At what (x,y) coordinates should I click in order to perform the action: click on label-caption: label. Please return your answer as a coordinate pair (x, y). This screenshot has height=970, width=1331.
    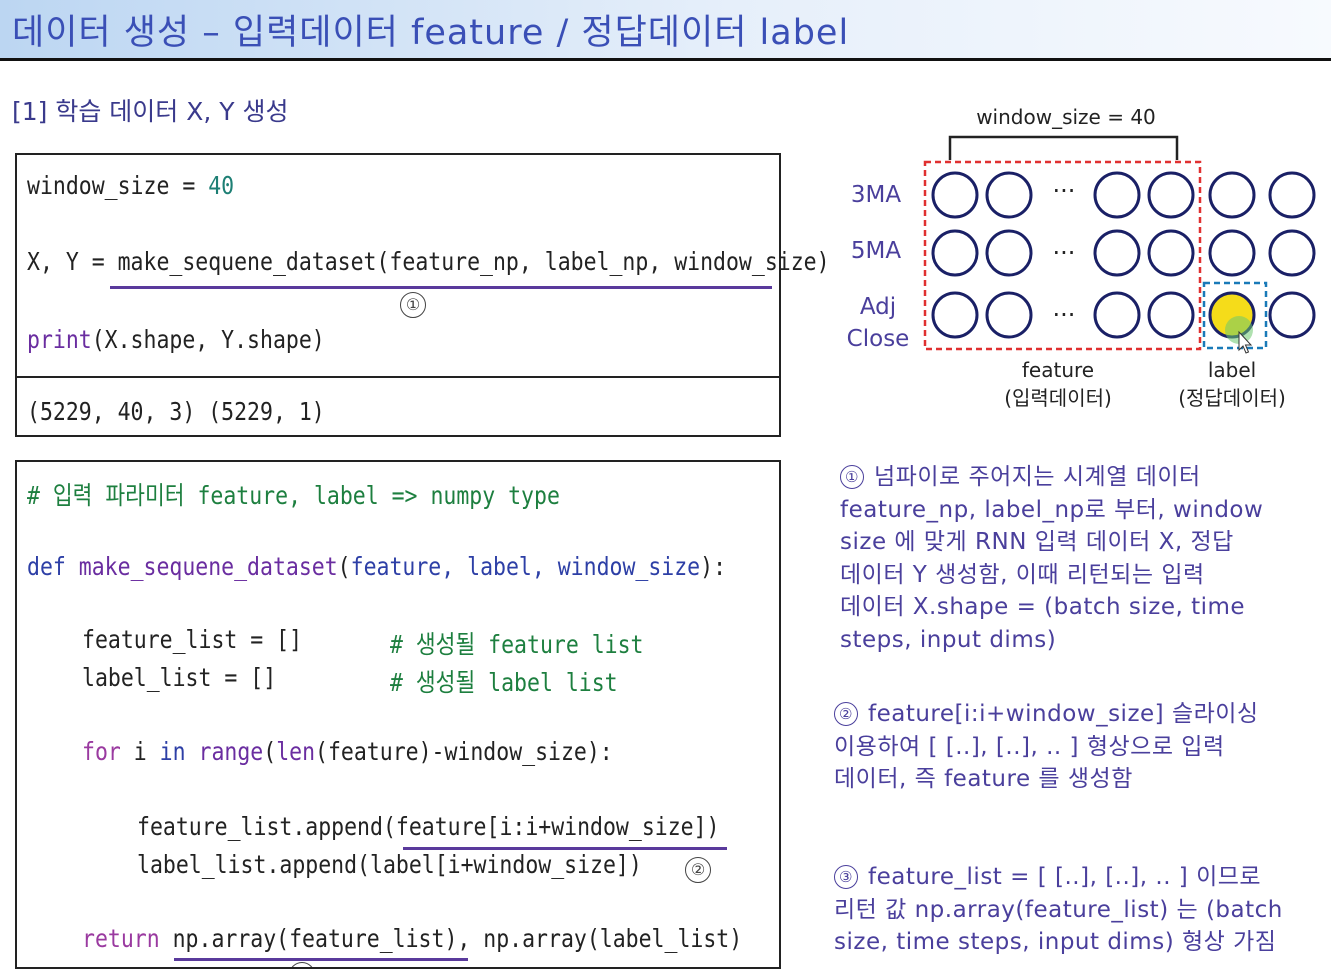
    Looking at the image, I should click on (1232, 370).